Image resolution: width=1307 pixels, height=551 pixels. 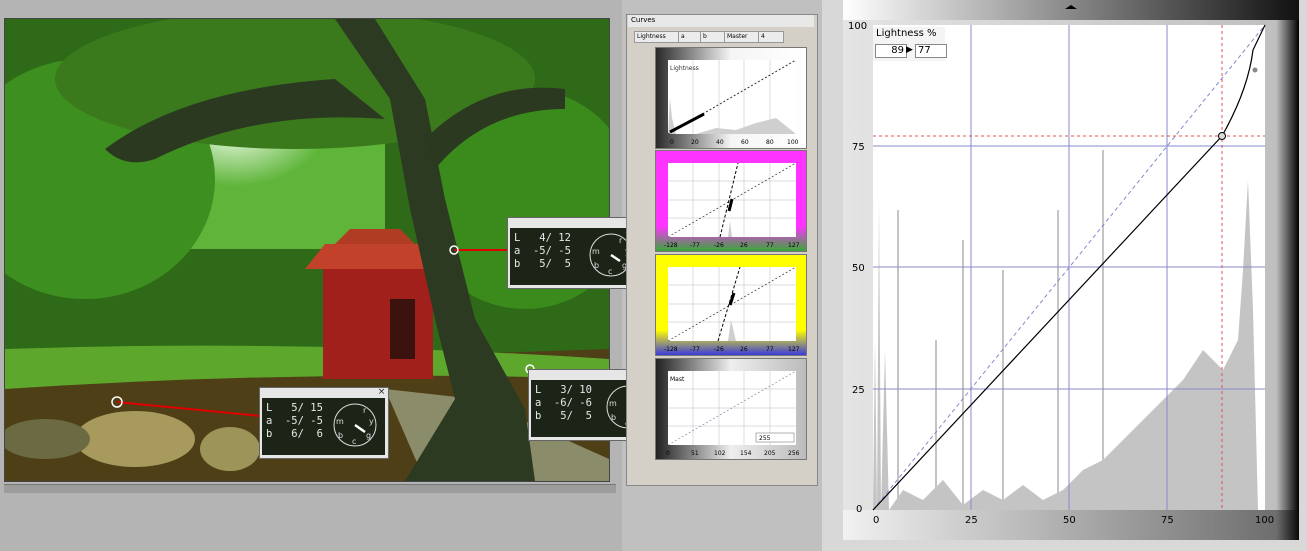 What do you see at coordinates (690, 37) in the screenshot?
I see `tab-a: a` at bounding box center [690, 37].